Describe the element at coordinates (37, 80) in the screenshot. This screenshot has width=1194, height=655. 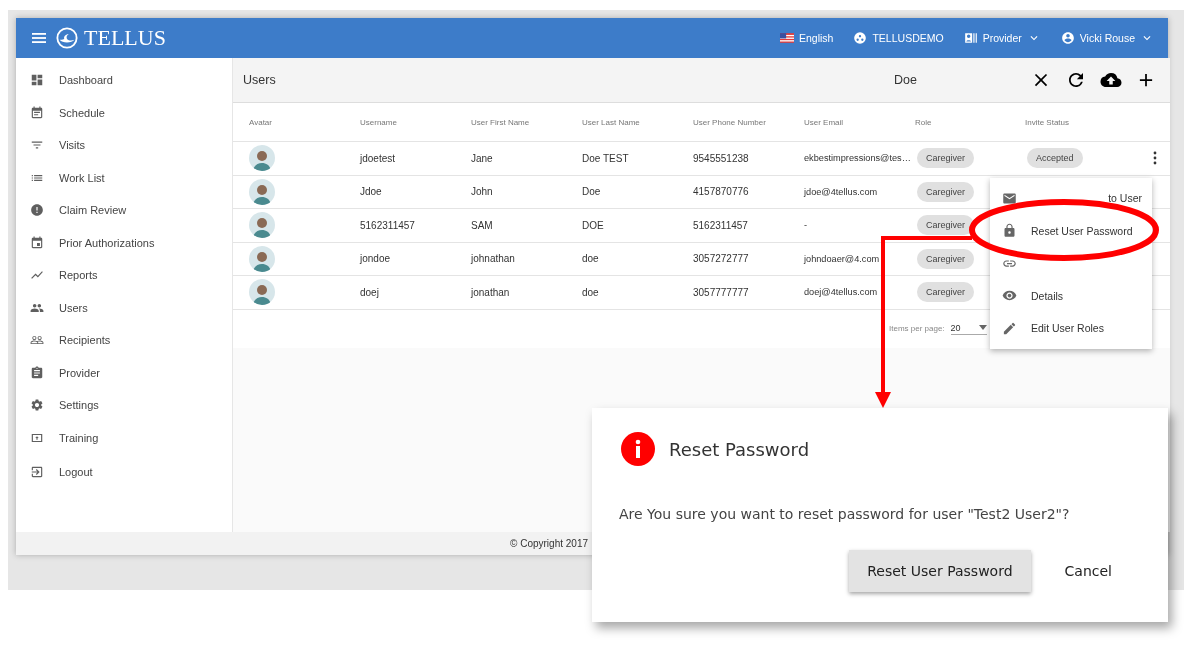
I see `dashboard-icon` at that location.